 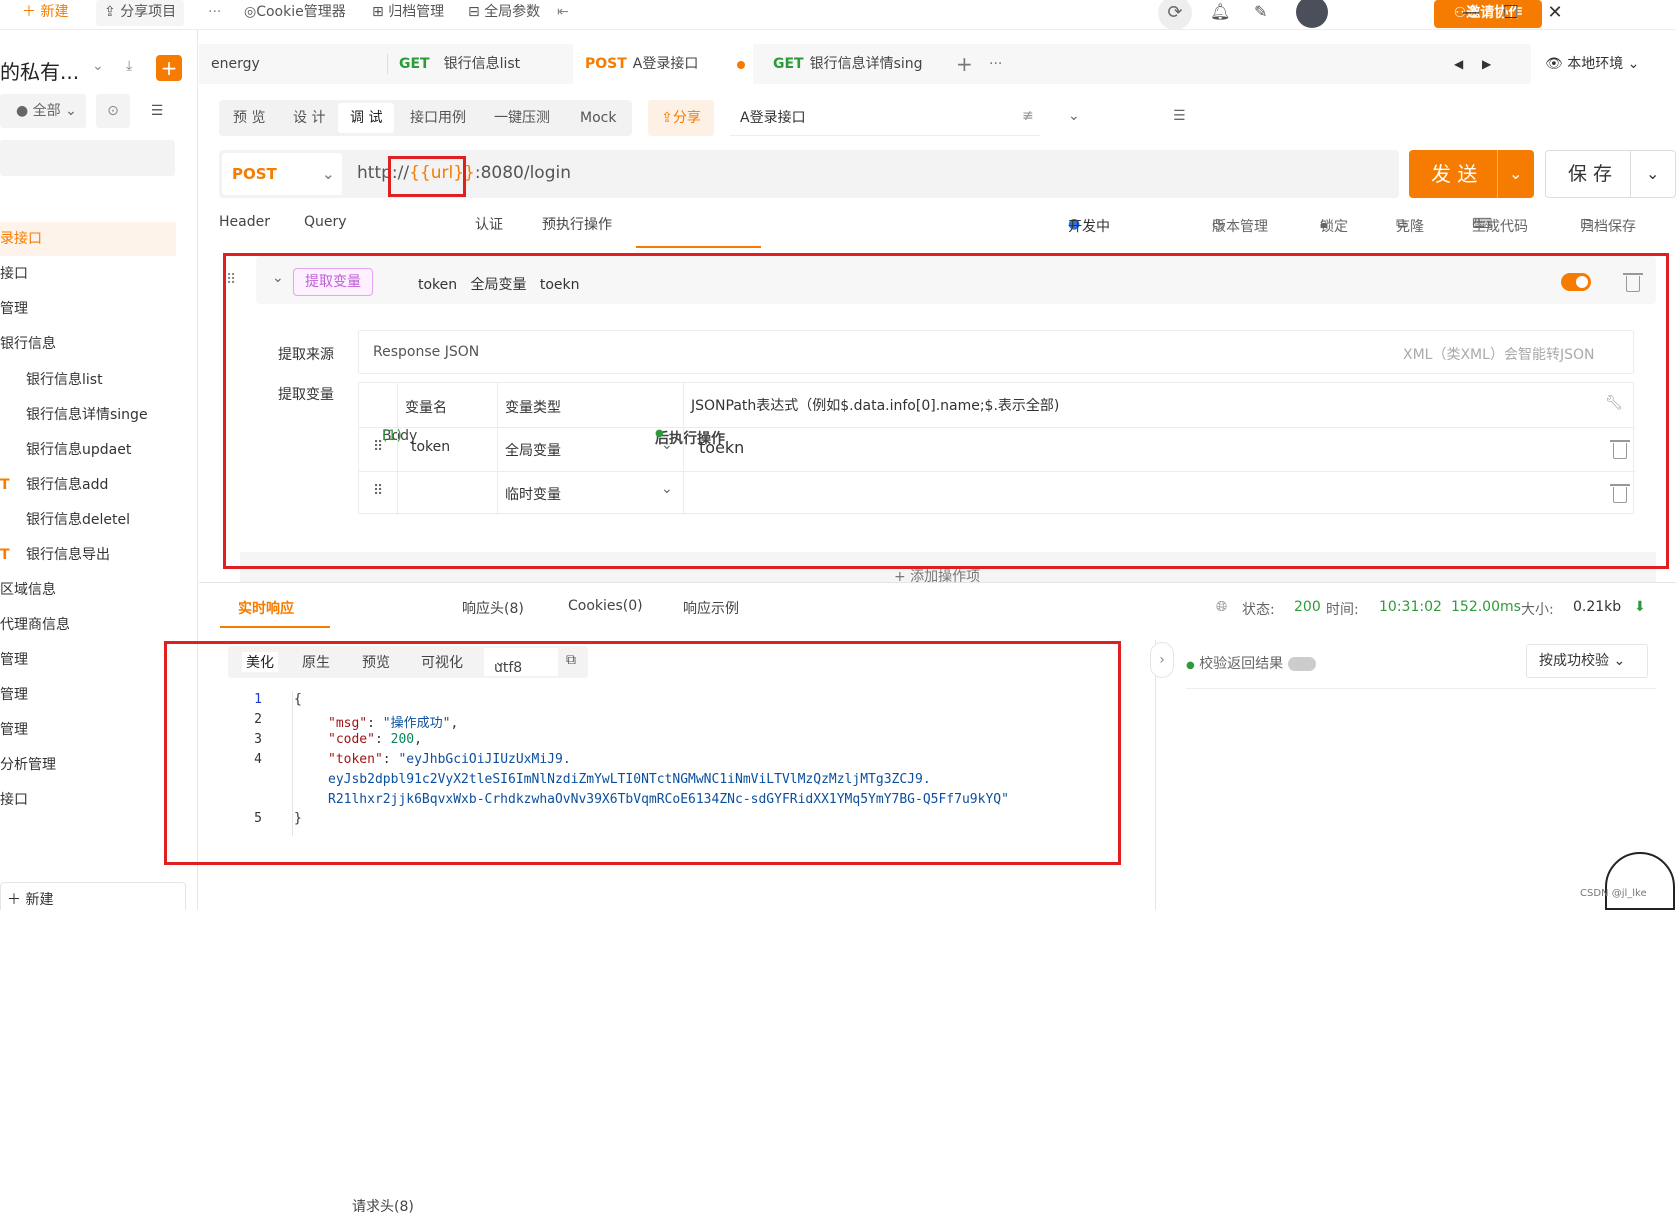 I want to click on cookie-manager-button: ◎Cookie管理器, so click(x=295, y=13).